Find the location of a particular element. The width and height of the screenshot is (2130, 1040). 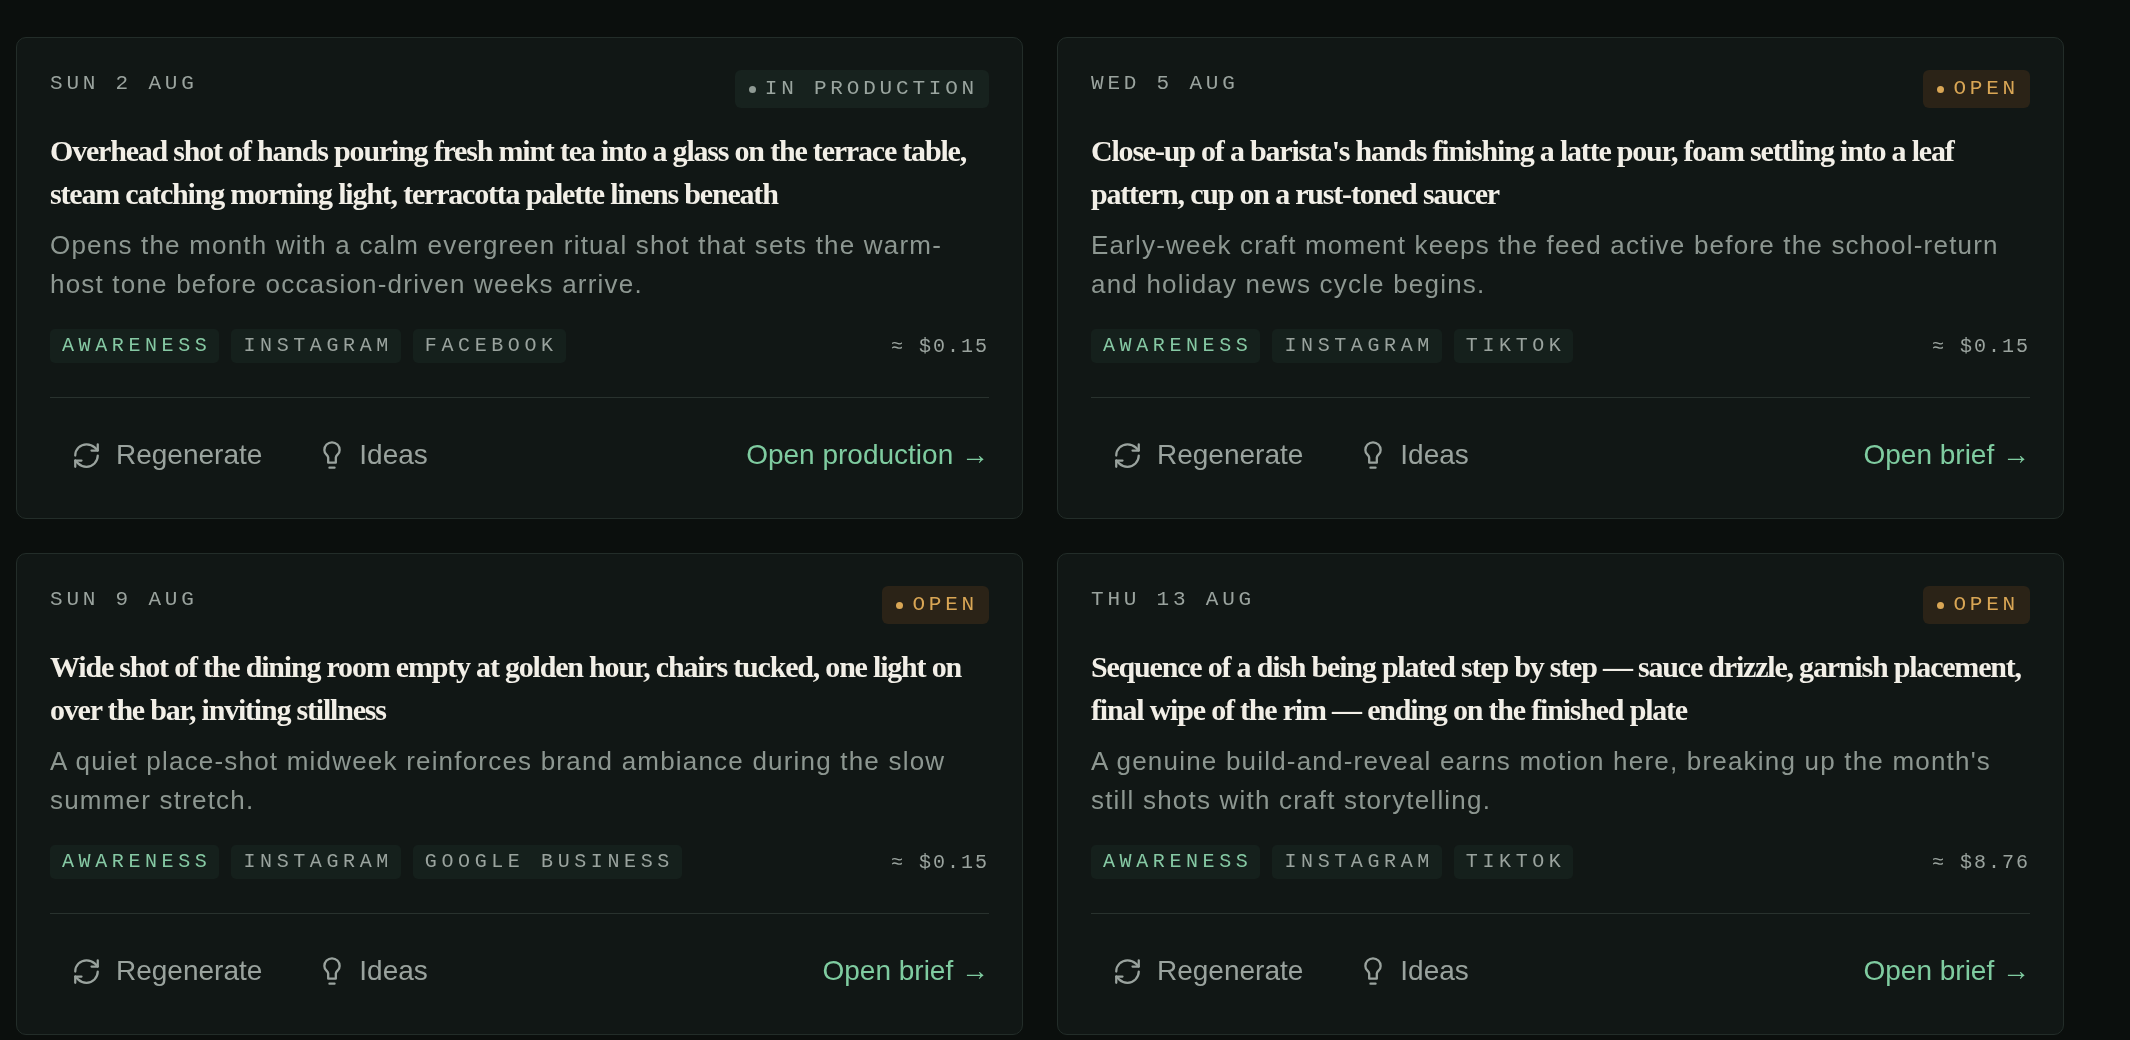

cost-estimate: ≈ $8.76 is located at coordinates (1981, 862).